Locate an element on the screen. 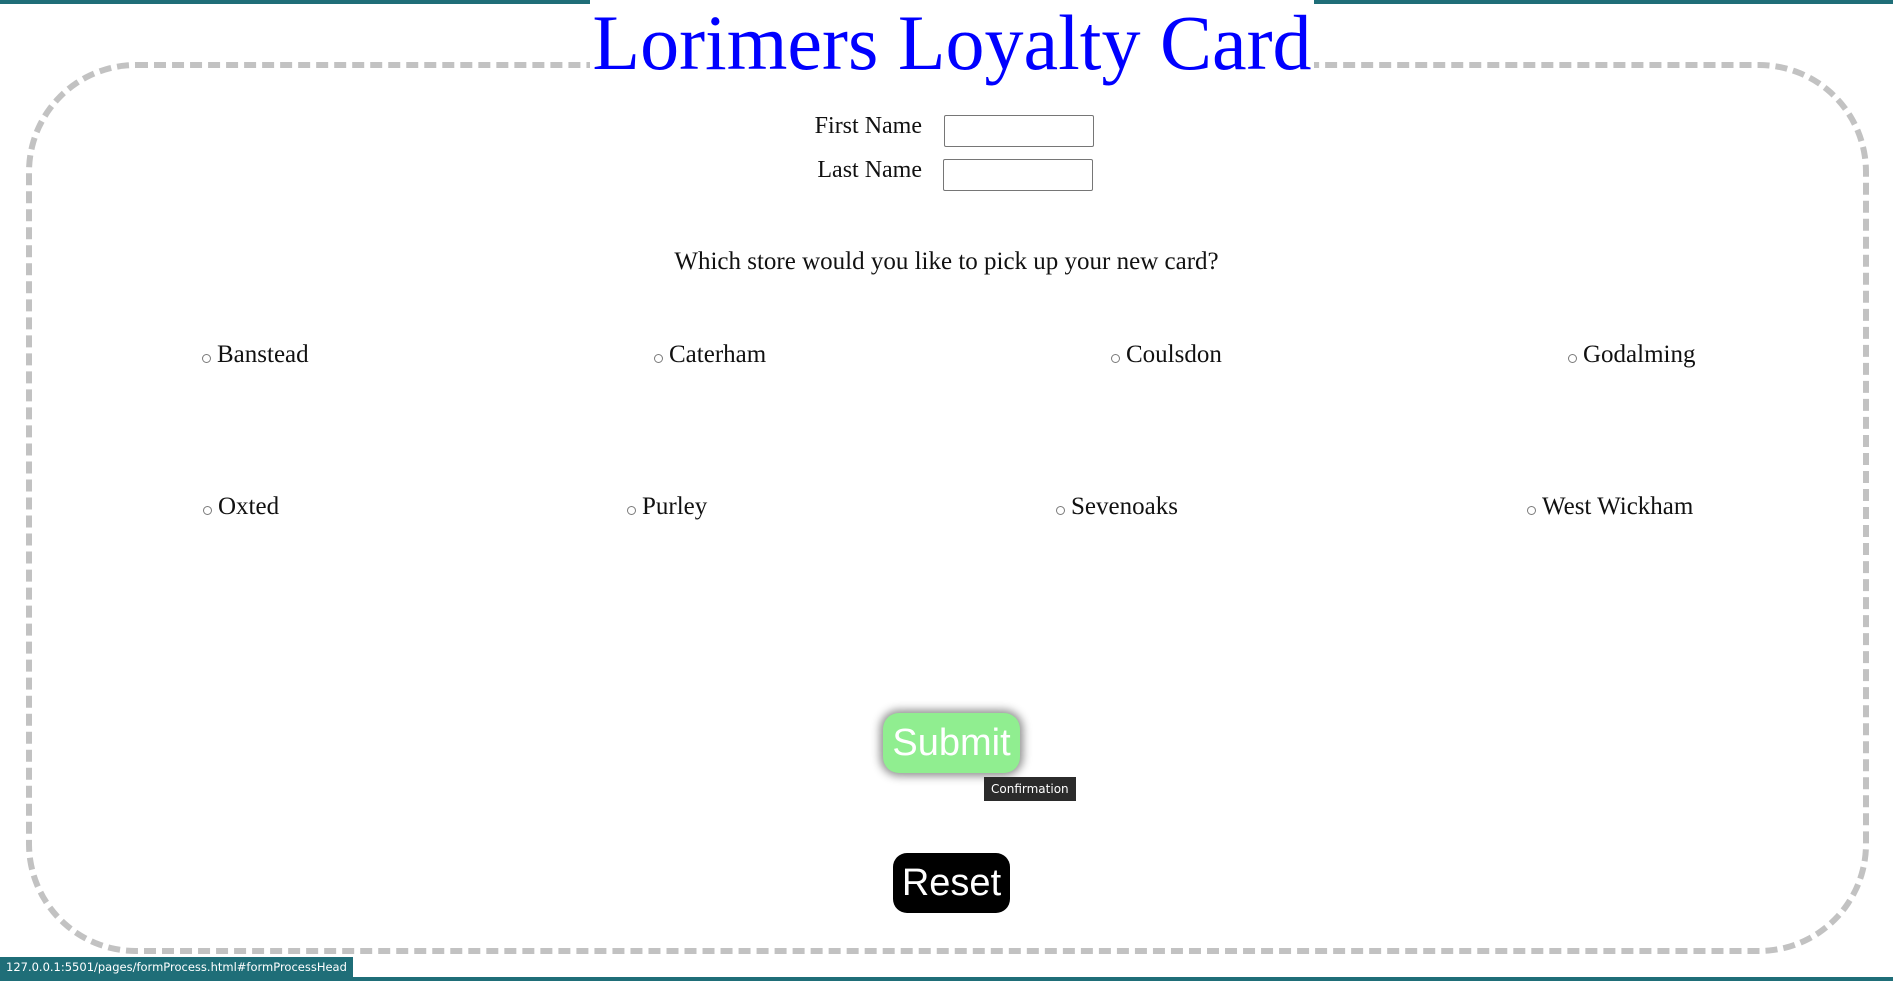  store-option-oxted: Oxted is located at coordinates (241, 507).